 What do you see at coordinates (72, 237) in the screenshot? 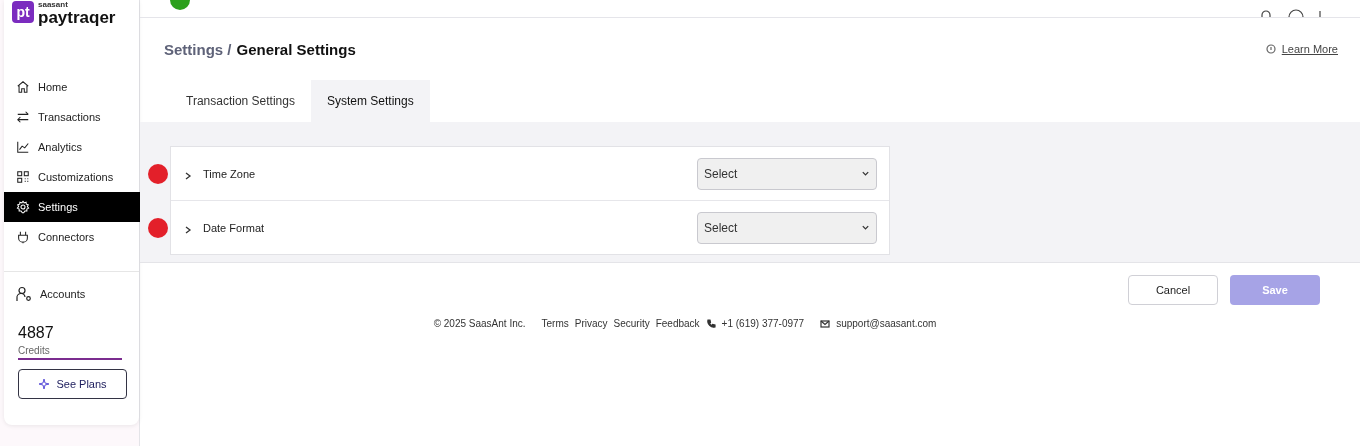
I see `sidebar-item: Connectors` at bounding box center [72, 237].